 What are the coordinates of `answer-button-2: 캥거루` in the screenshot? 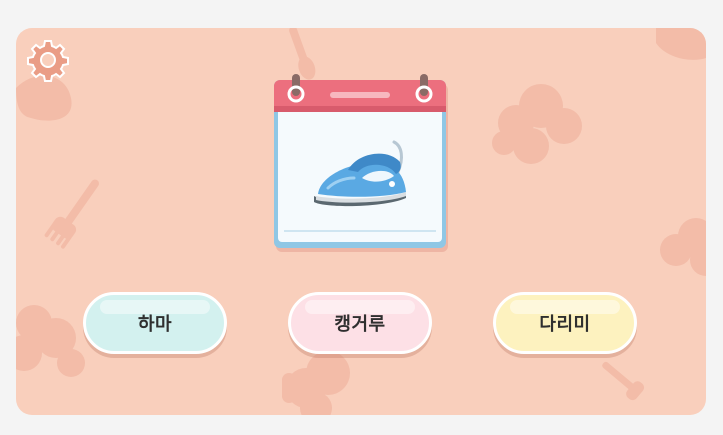 It's located at (360, 323).